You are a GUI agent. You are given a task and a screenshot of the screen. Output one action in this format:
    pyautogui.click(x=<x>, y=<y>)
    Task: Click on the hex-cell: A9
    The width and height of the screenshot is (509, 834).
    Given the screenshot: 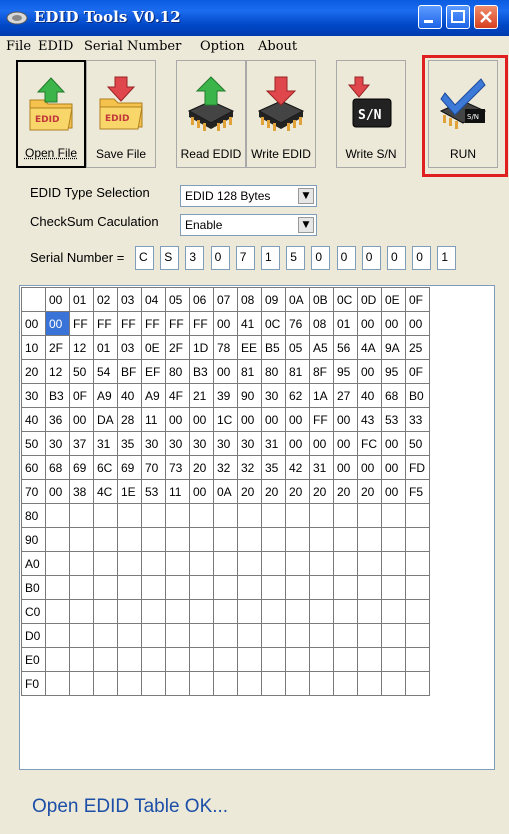 What is the action you would take?
    pyautogui.click(x=153, y=395)
    